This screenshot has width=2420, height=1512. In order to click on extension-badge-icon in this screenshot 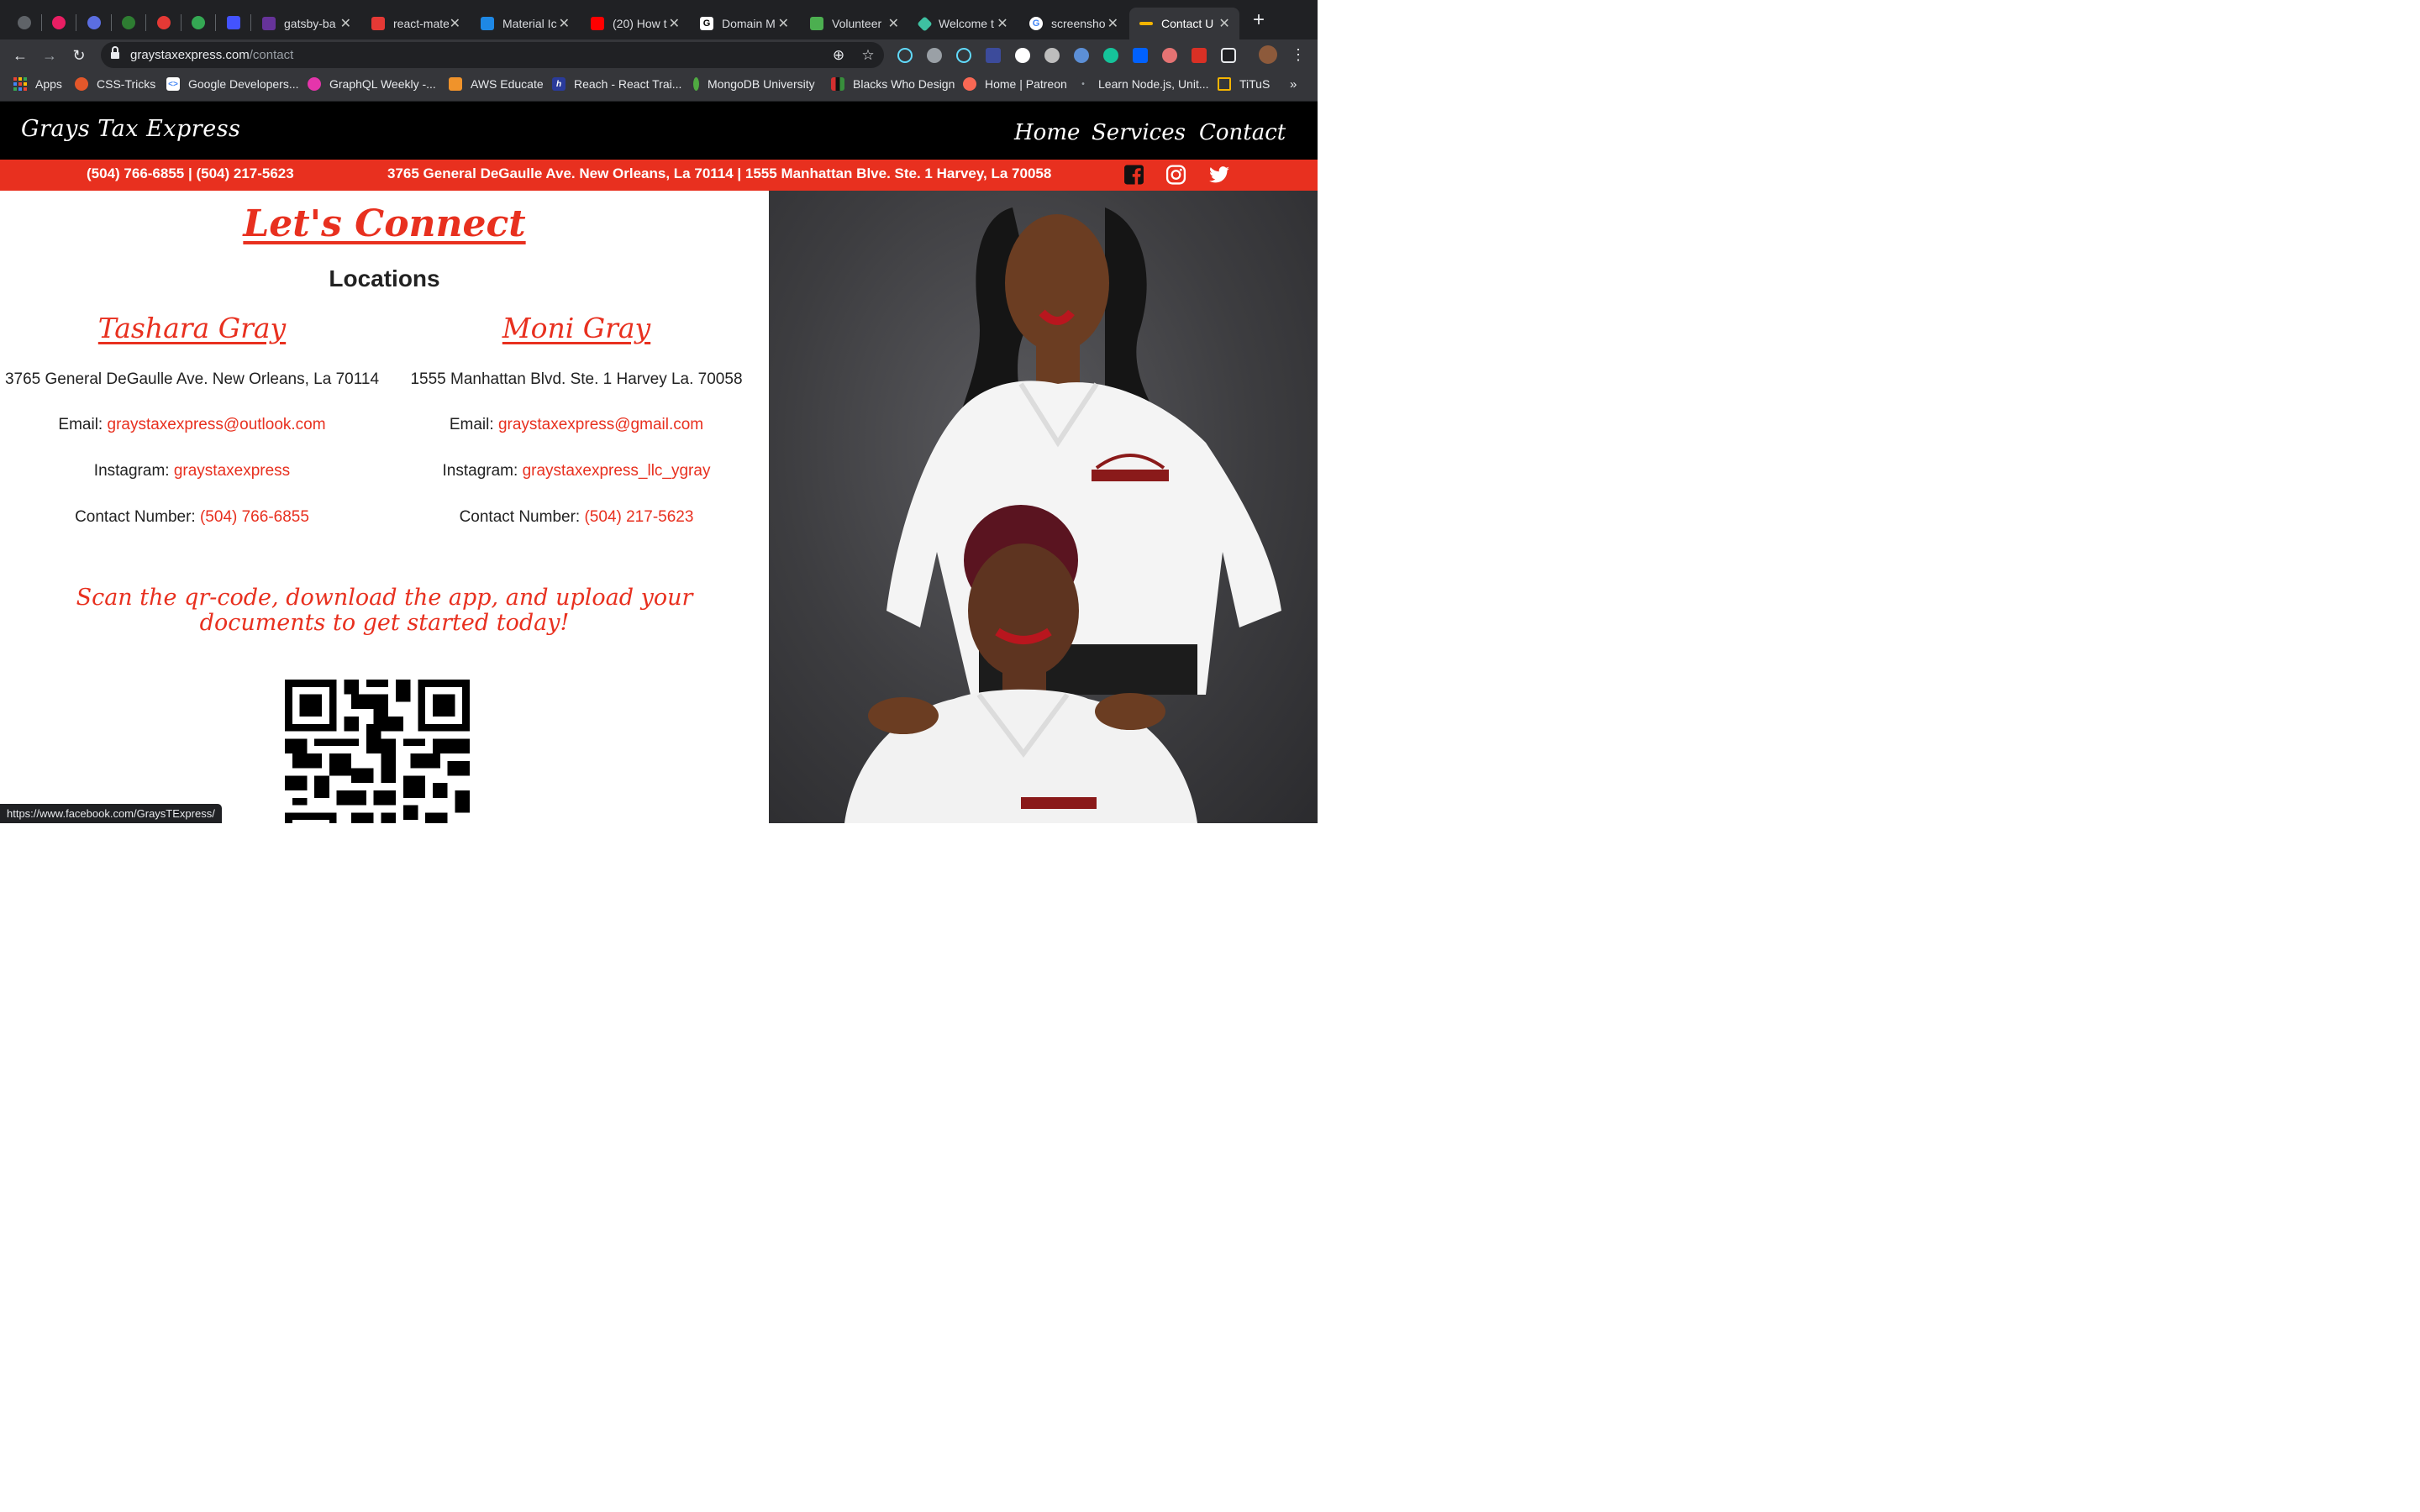, I will do `click(1199, 55)`.